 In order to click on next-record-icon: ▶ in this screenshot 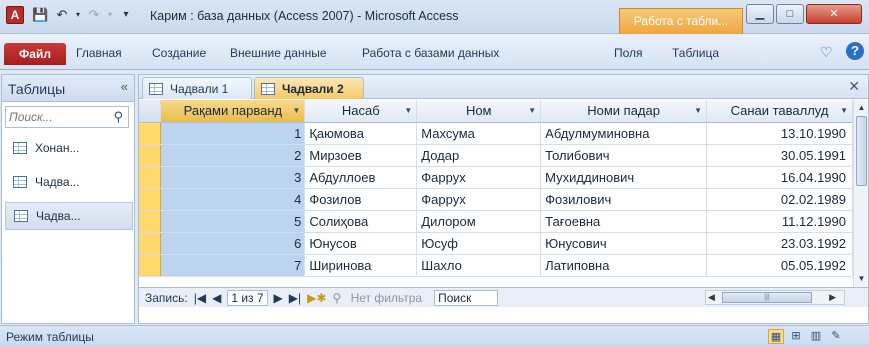, I will do `click(278, 298)`.